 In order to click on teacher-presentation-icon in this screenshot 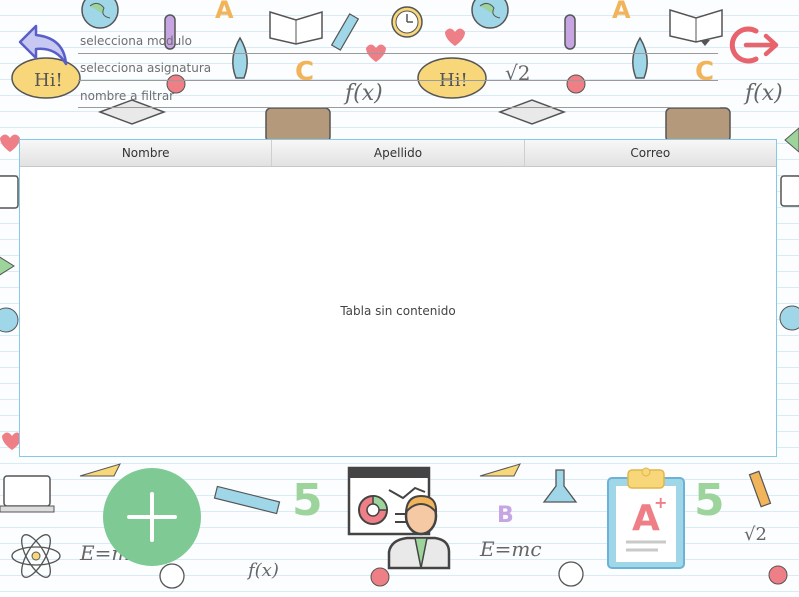, I will do `click(399, 518)`.